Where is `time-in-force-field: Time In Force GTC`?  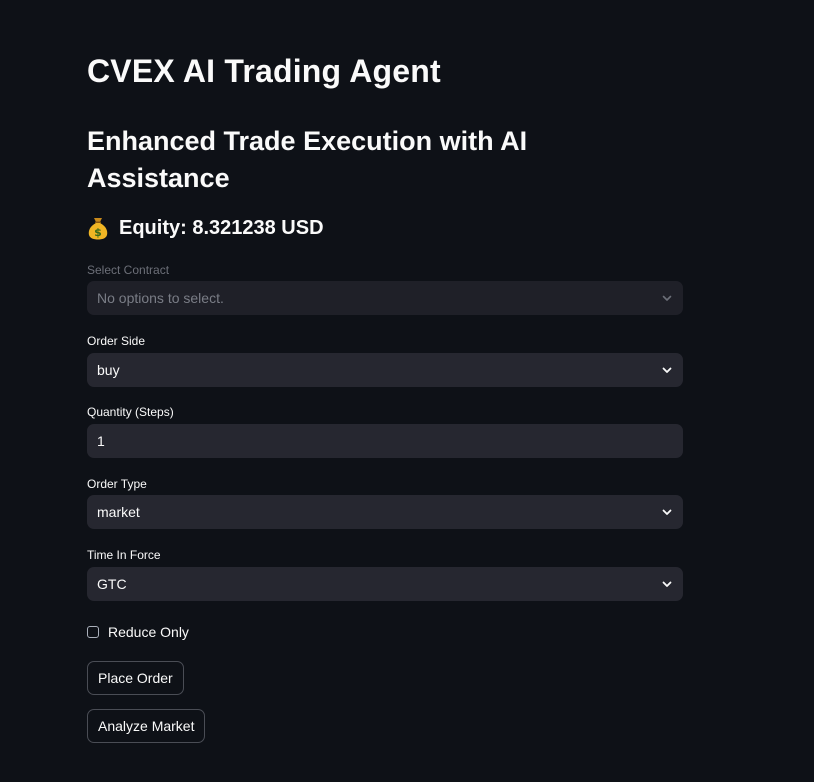 time-in-force-field: Time In Force GTC is located at coordinates (385, 574).